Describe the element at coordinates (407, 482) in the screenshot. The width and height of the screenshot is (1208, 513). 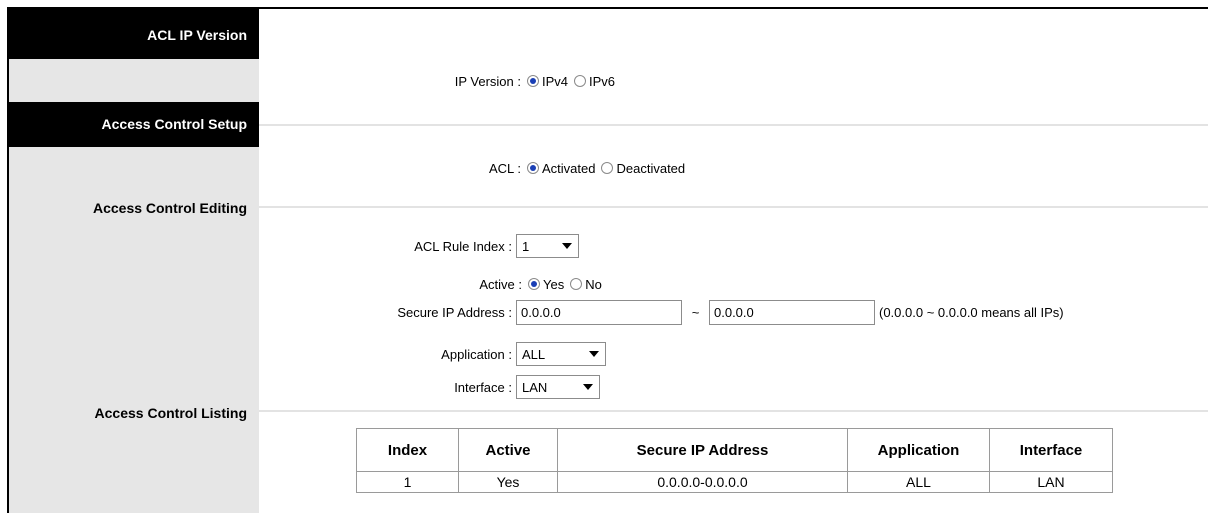
I see `cell-index: 1` at that location.